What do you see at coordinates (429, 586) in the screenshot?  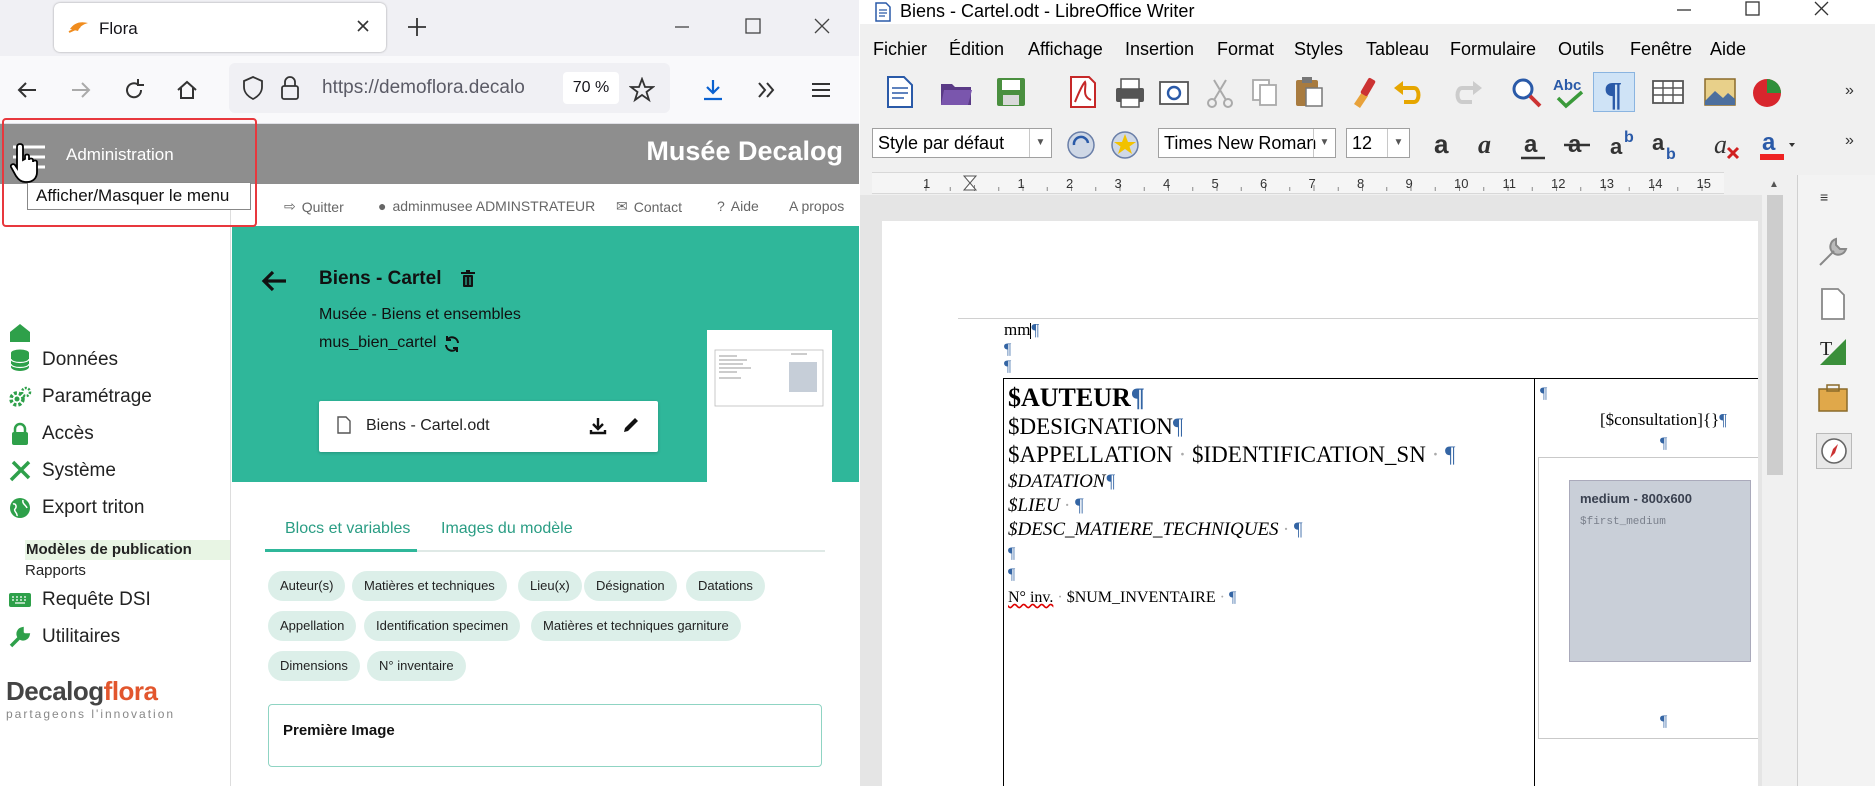 I see `chip-matieres-techniques: Matières et techniques` at bounding box center [429, 586].